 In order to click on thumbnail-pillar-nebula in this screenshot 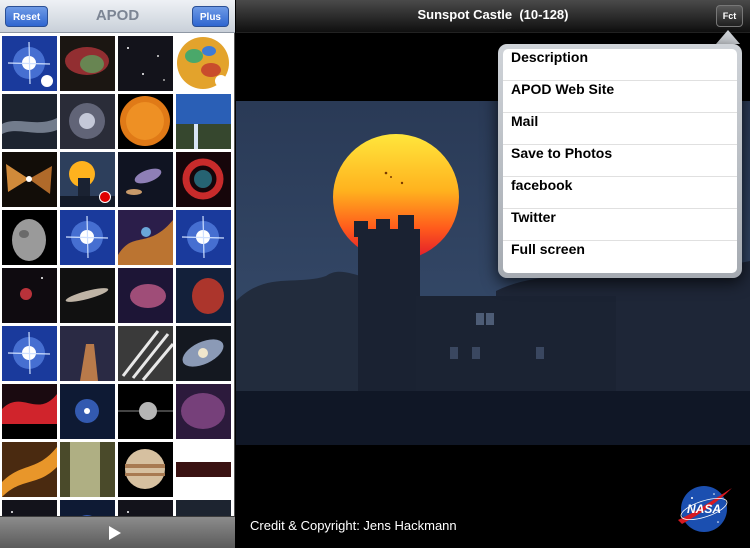, I will do `click(87, 353)`.